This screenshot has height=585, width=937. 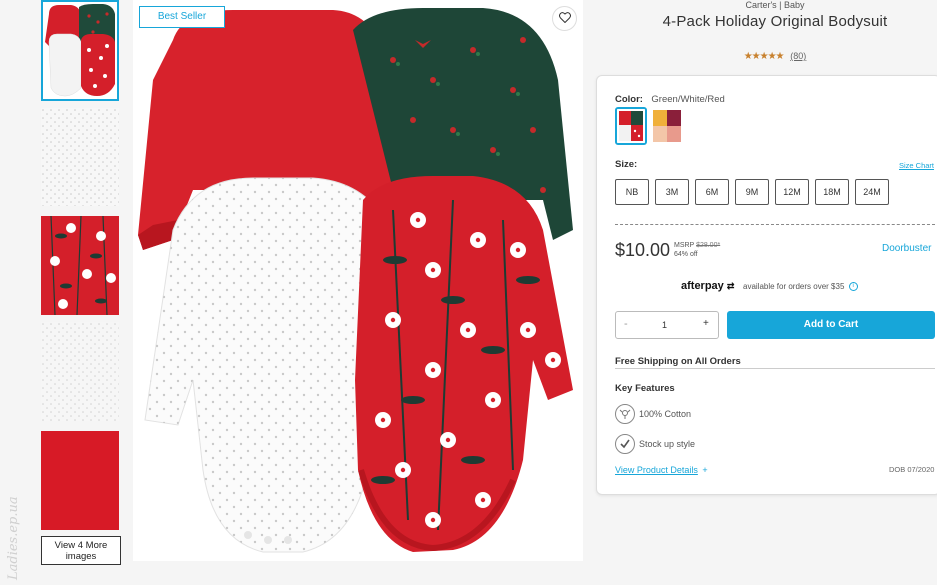 I want to click on quantity-increase-button: +, so click(x=706, y=323).